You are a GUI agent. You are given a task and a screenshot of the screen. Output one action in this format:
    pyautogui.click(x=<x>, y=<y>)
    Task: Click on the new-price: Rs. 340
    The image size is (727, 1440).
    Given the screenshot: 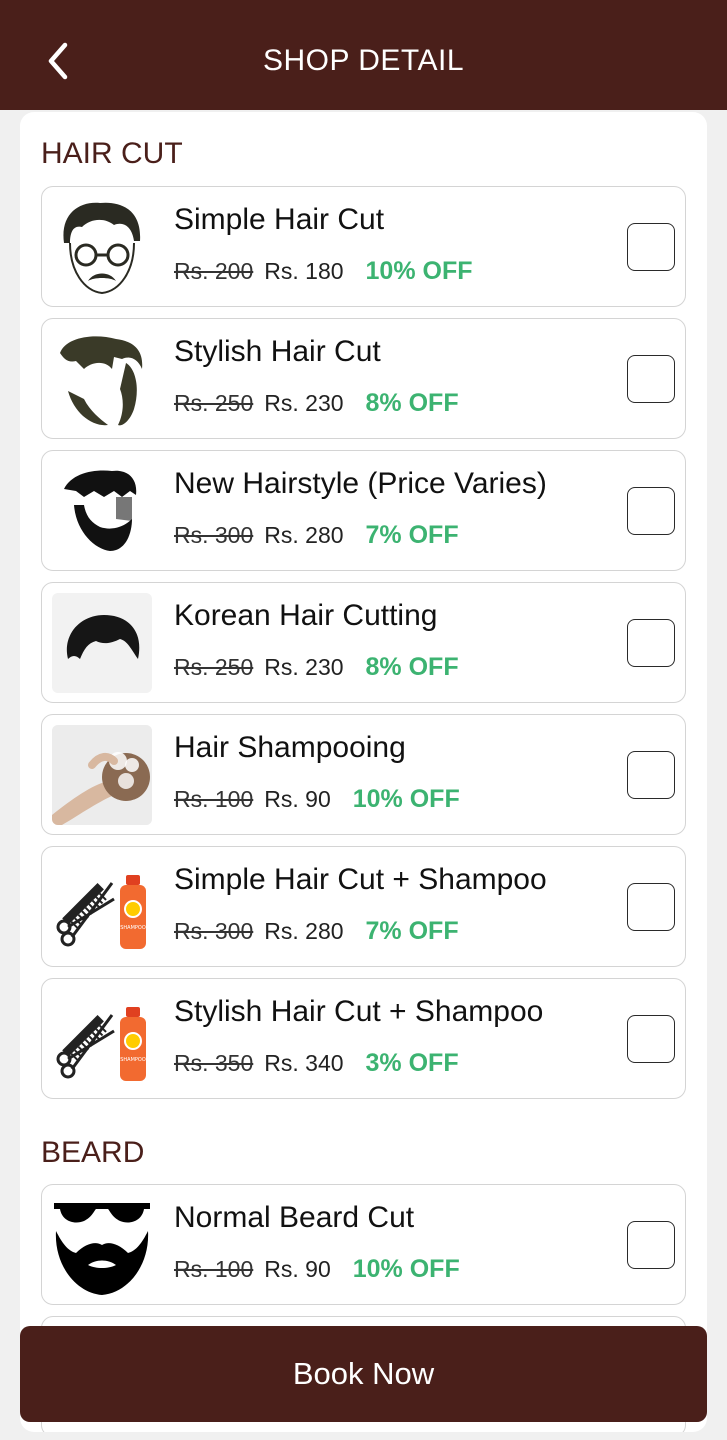 What is the action you would take?
    pyautogui.click(x=304, y=1063)
    